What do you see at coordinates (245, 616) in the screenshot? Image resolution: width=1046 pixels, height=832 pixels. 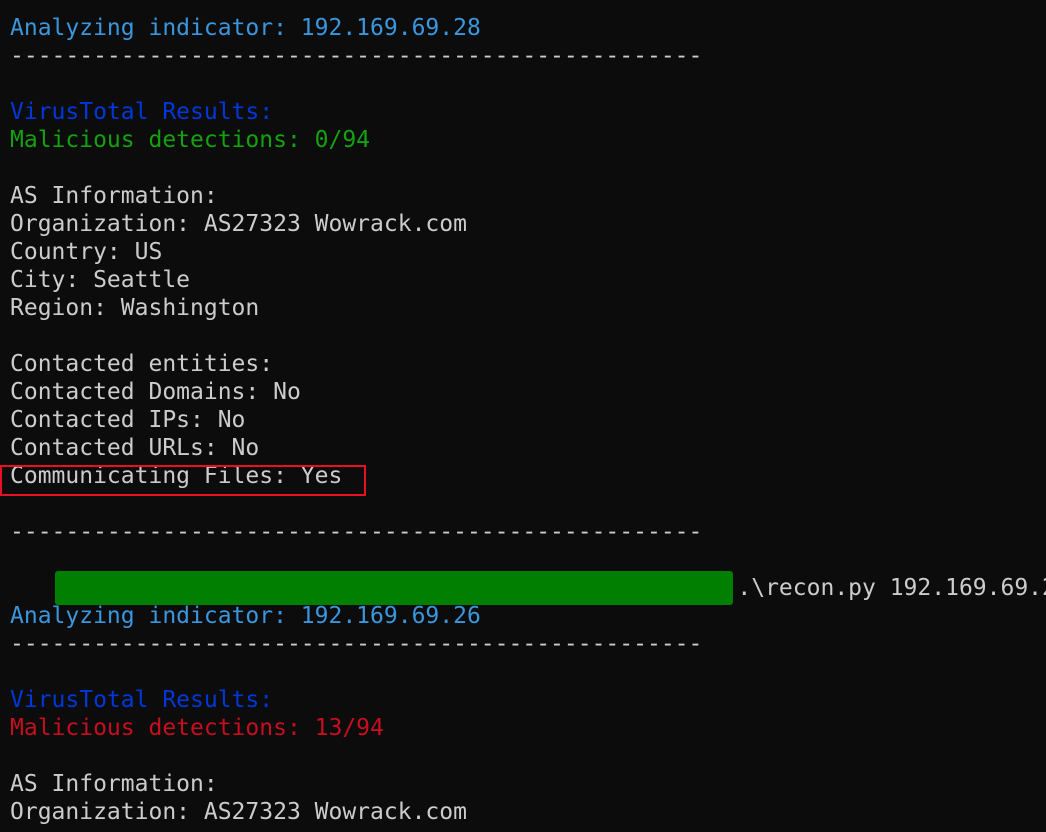 I see `analyzing-indicator-line-2: Analyzing indicator: 192.169.69.26` at bounding box center [245, 616].